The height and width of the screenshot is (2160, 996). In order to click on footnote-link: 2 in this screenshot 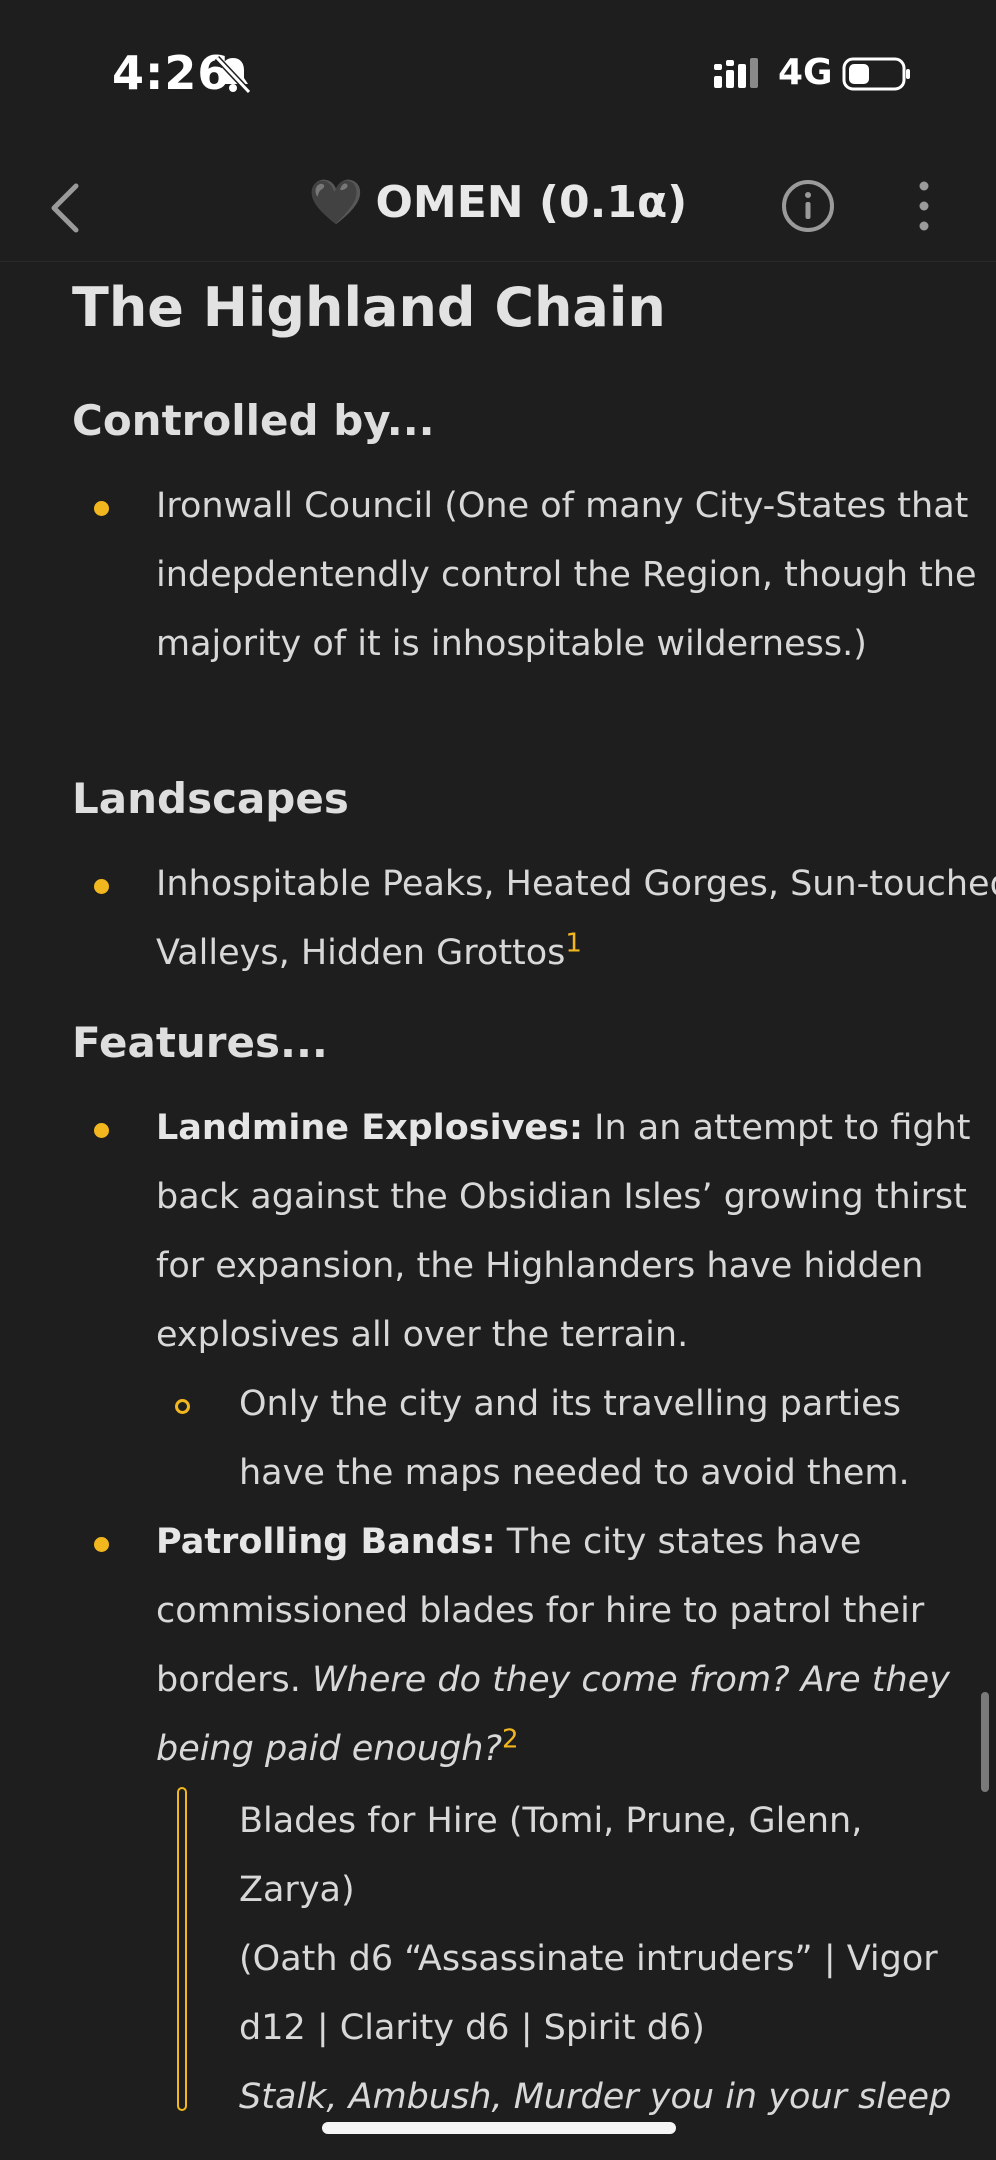, I will do `click(510, 1739)`.